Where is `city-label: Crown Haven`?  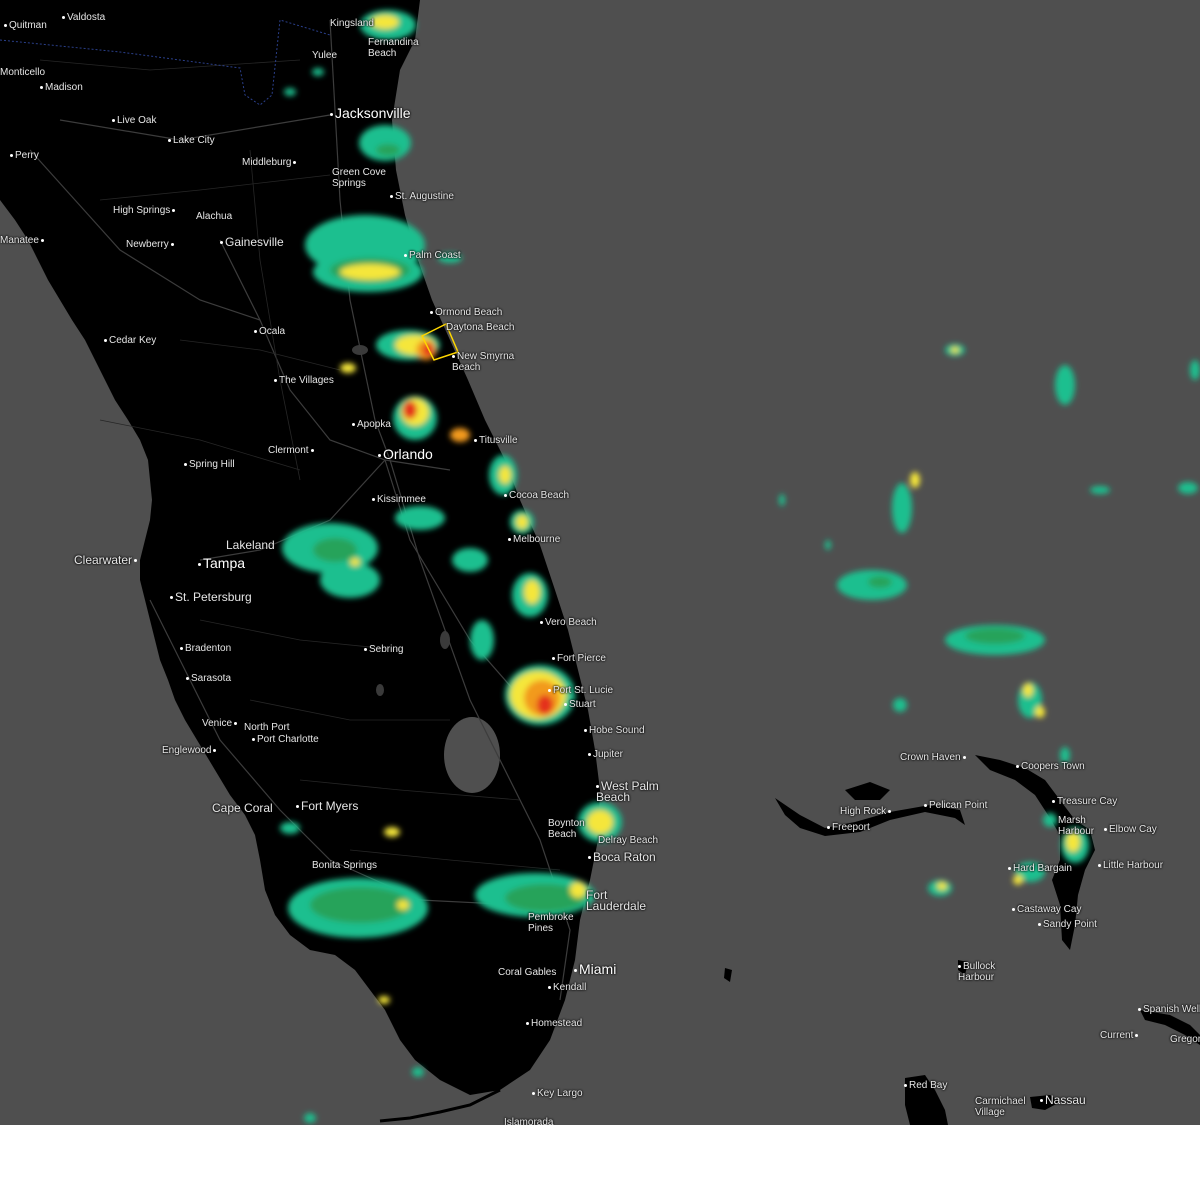 city-label: Crown Haven is located at coordinates (934, 757).